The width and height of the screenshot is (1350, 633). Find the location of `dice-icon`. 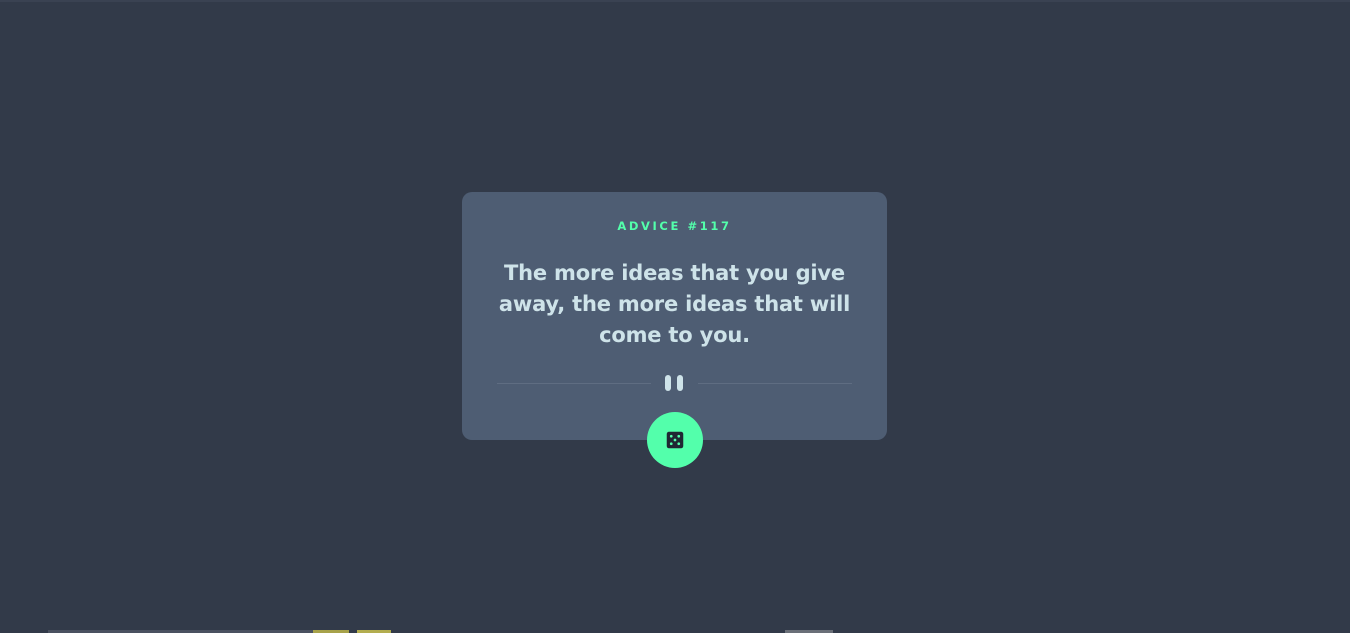

dice-icon is located at coordinates (675, 440).